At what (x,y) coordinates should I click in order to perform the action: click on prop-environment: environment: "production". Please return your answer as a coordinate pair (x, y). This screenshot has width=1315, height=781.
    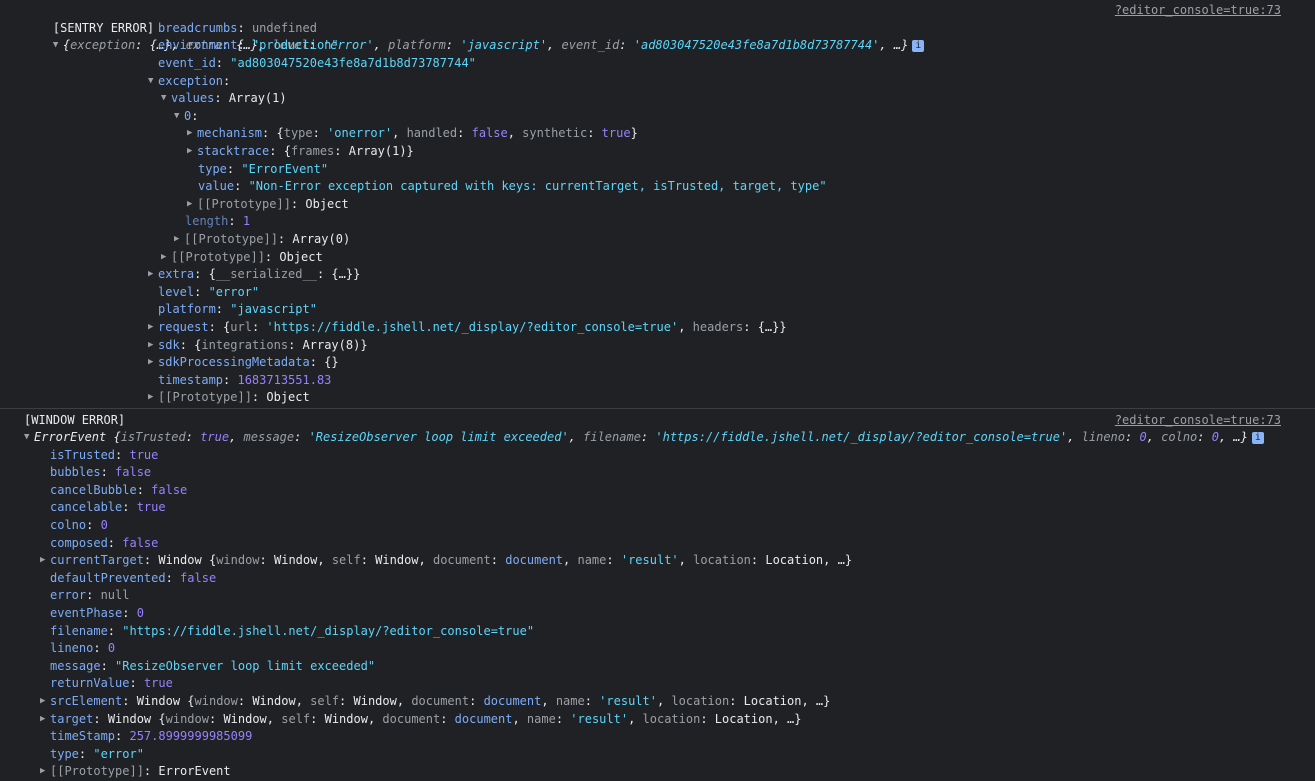
    Looking at the image, I should click on (248, 45).